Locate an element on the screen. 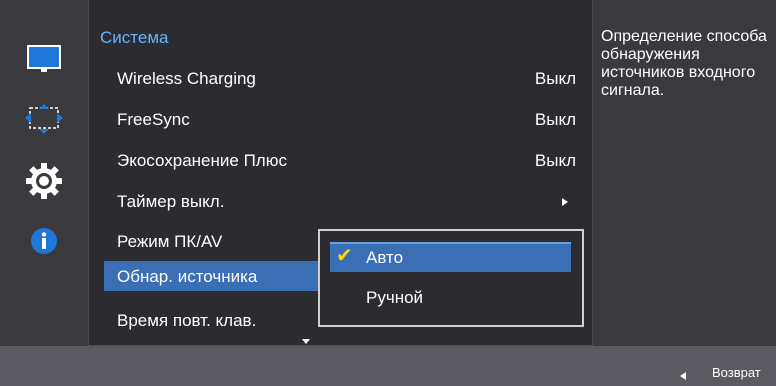  picture-icon is located at coordinates (44, 59).